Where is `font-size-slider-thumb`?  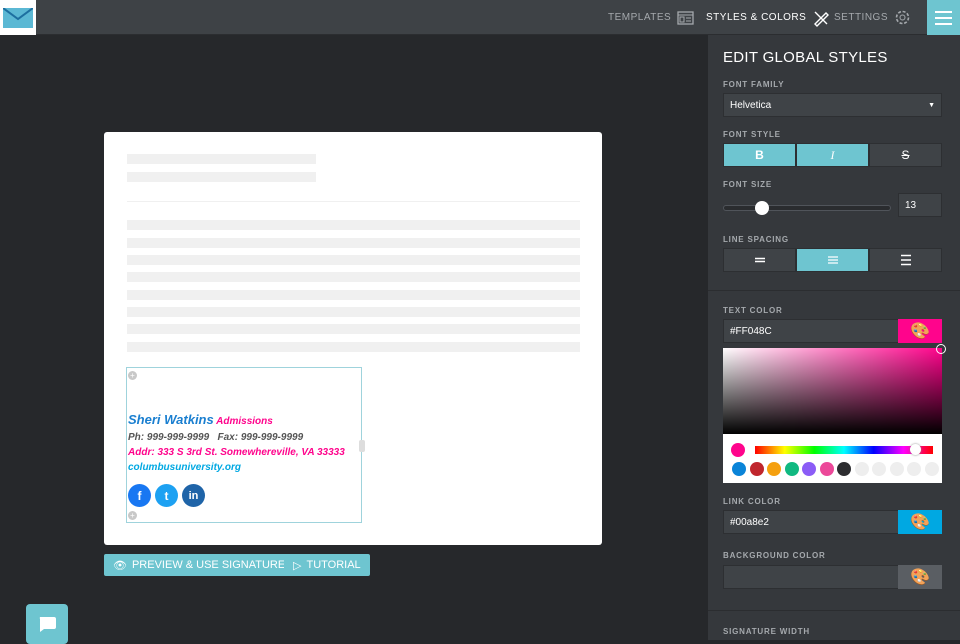 font-size-slider-thumb is located at coordinates (762, 208).